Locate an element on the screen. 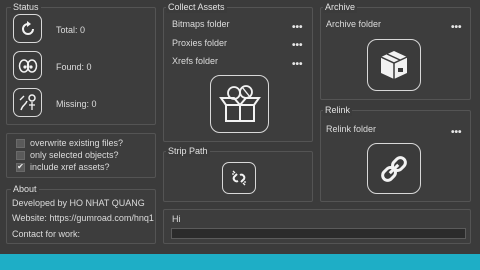 Image resolution: width=480 pixels, height=270 pixels. include-xref-option: ✔ include xref assets? is located at coordinates (63, 167).